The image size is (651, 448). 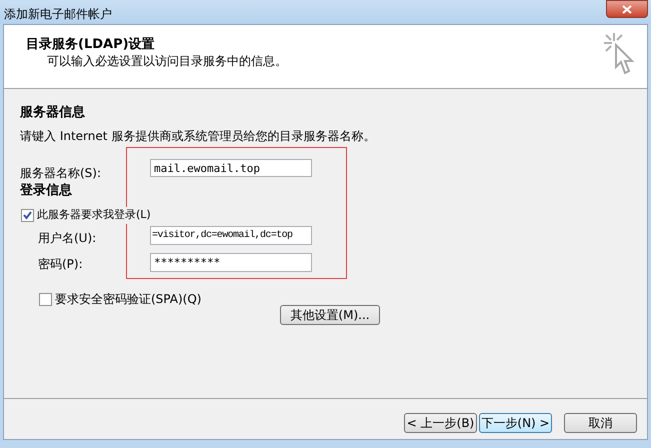 I want to click on password-field: **********, so click(x=231, y=262).